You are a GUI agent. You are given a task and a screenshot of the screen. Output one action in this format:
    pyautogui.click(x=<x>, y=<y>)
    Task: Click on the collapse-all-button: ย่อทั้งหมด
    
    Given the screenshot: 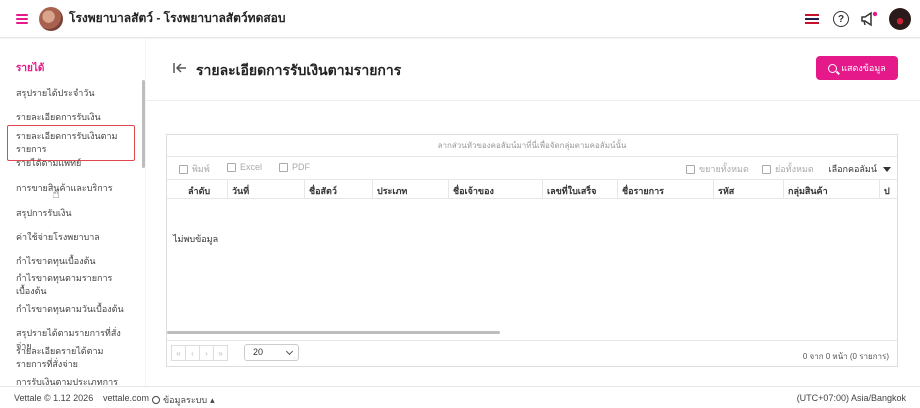 What is the action you would take?
    pyautogui.click(x=788, y=169)
    